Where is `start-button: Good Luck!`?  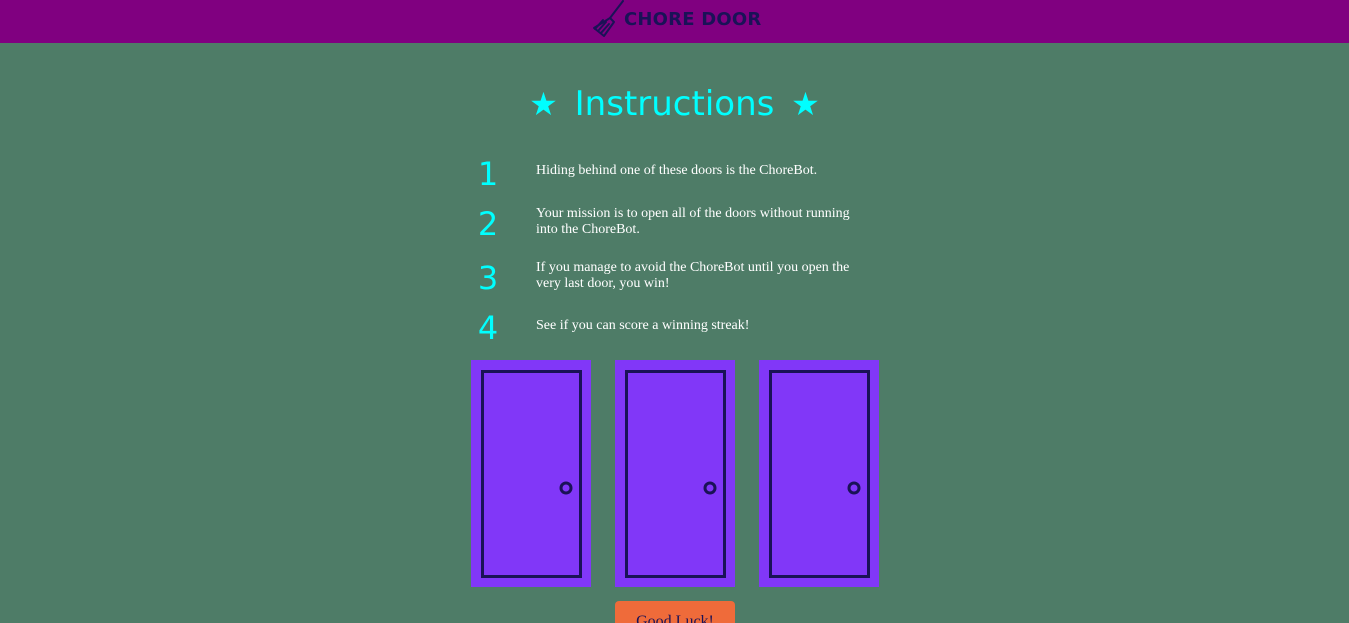
start-button: Good Luck! is located at coordinates (675, 612).